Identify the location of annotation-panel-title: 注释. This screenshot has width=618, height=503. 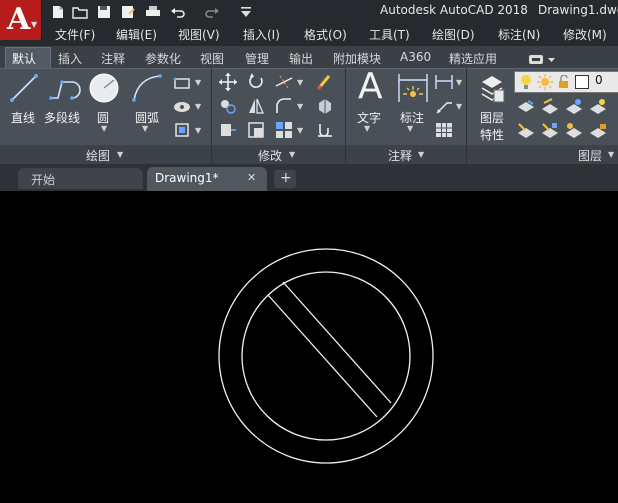
(400, 155).